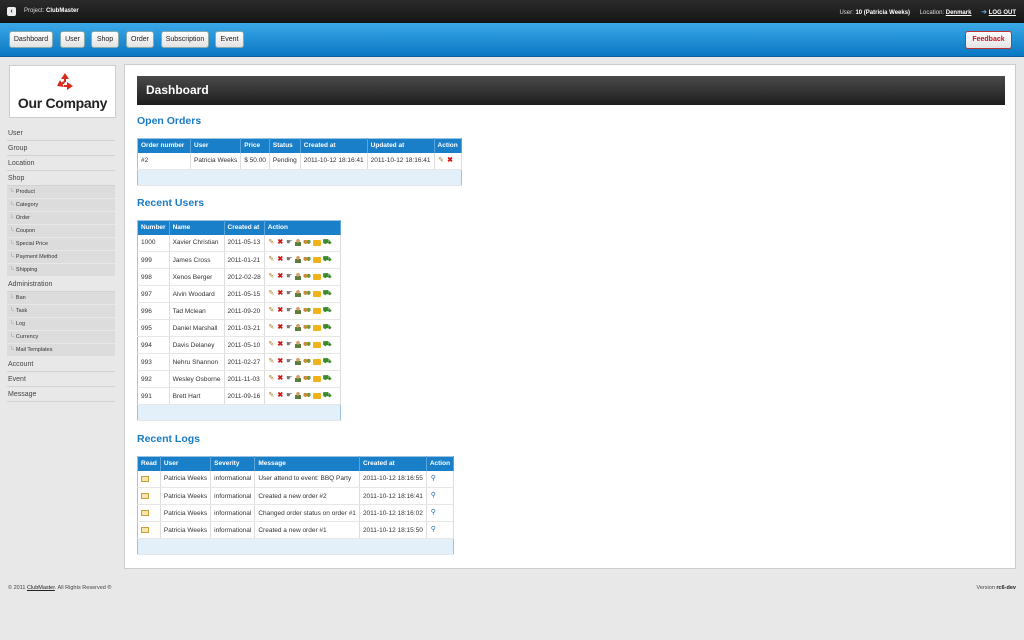  I want to click on sidebar-subitem-special-price: └ Special Price, so click(61, 244).